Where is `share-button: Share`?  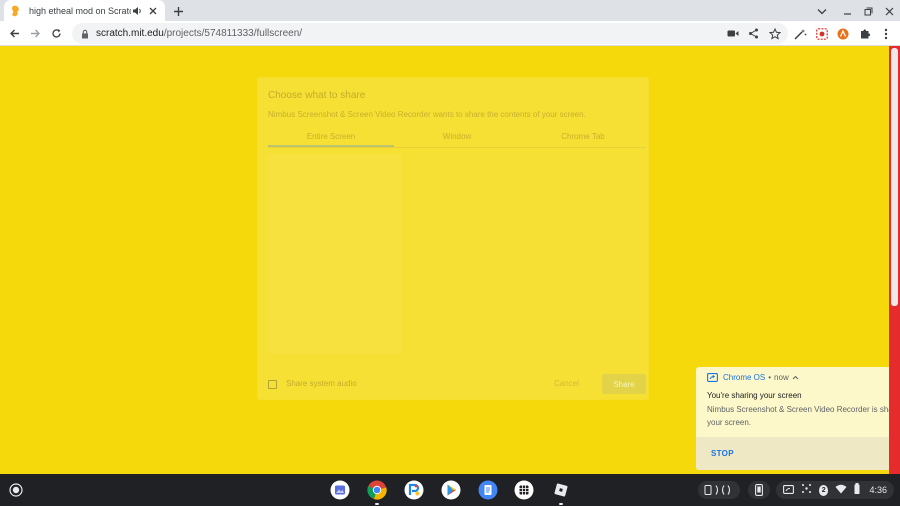 share-button: Share is located at coordinates (624, 384).